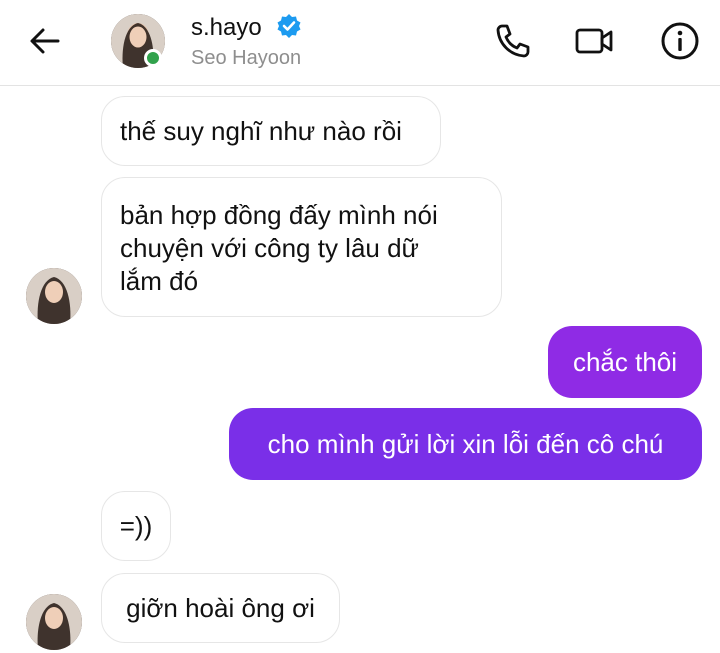 The width and height of the screenshot is (720, 653). I want to click on message-incoming: thế suy nghĩ như nào rồi, so click(271, 131).